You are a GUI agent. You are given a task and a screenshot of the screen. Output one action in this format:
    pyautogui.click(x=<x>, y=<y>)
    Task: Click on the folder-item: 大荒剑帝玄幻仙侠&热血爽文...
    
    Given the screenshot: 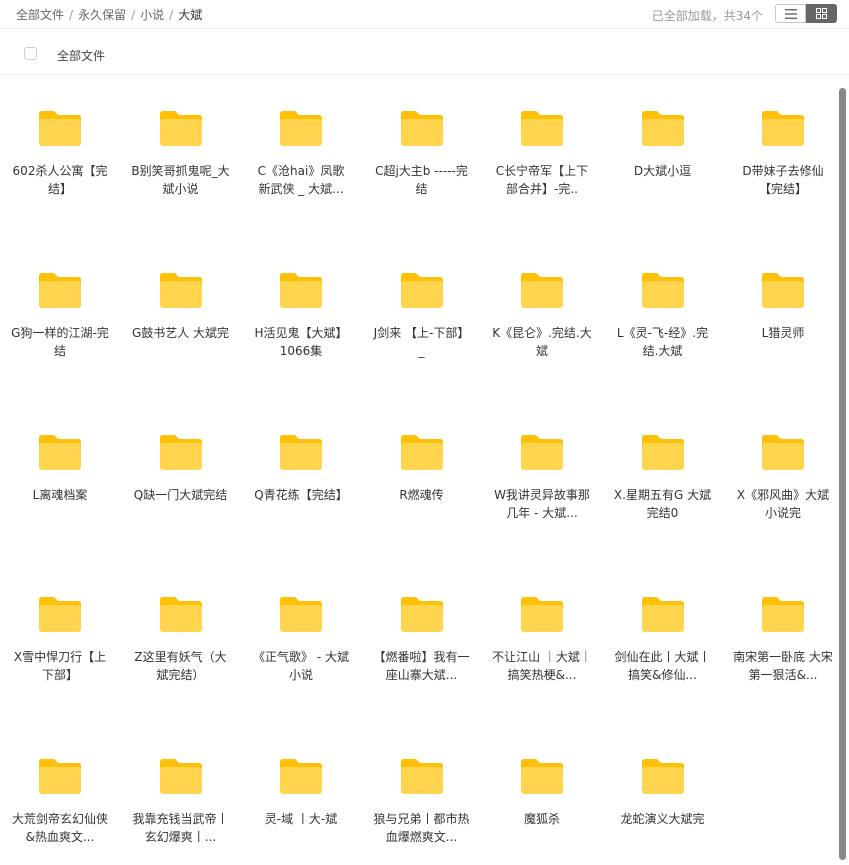 What is the action you would take?
    pyautogui.click(x=60, y=801)
    